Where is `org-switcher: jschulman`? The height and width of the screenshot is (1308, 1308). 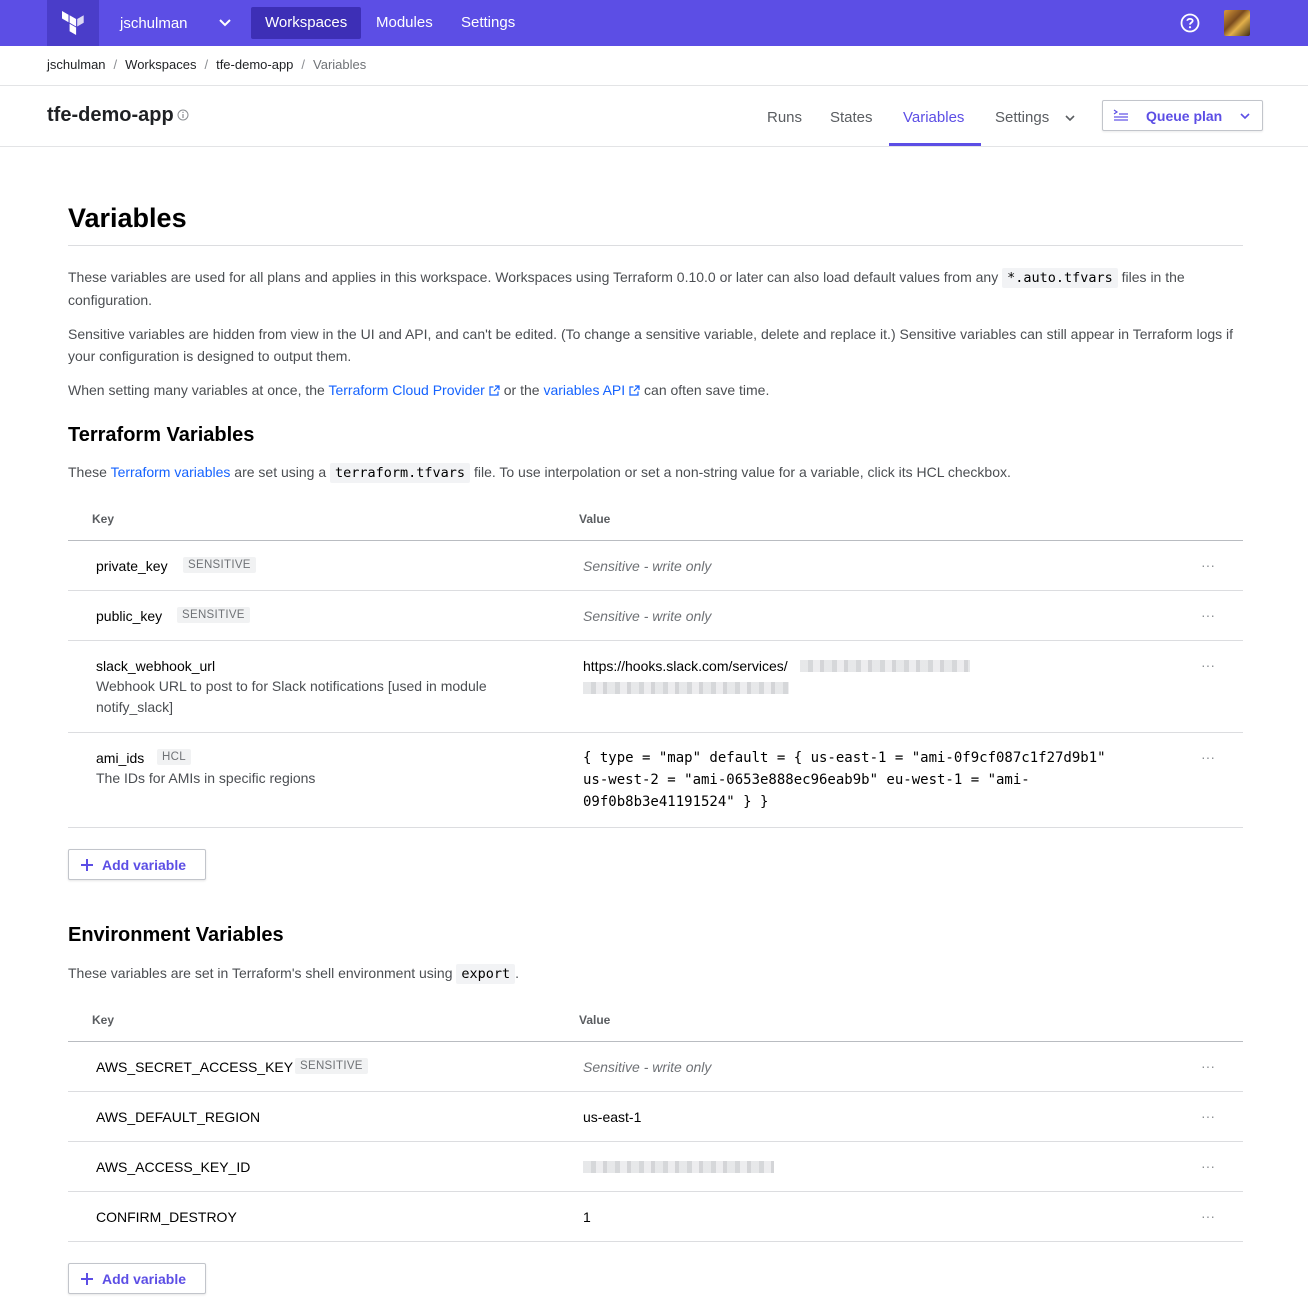
org-switcher: jschulman is located at coordinates (154, 23).